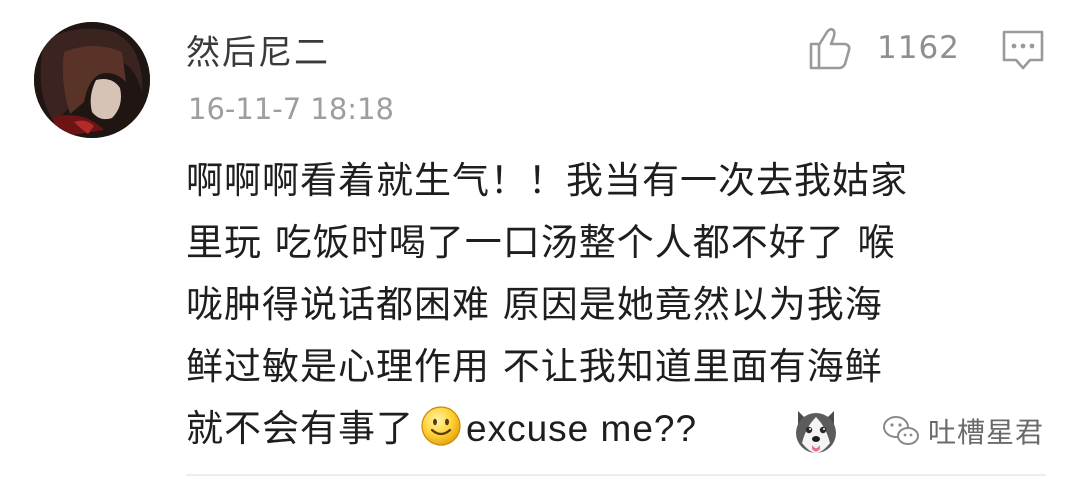  I want to click on like-count: 1162, so click(918, 48).